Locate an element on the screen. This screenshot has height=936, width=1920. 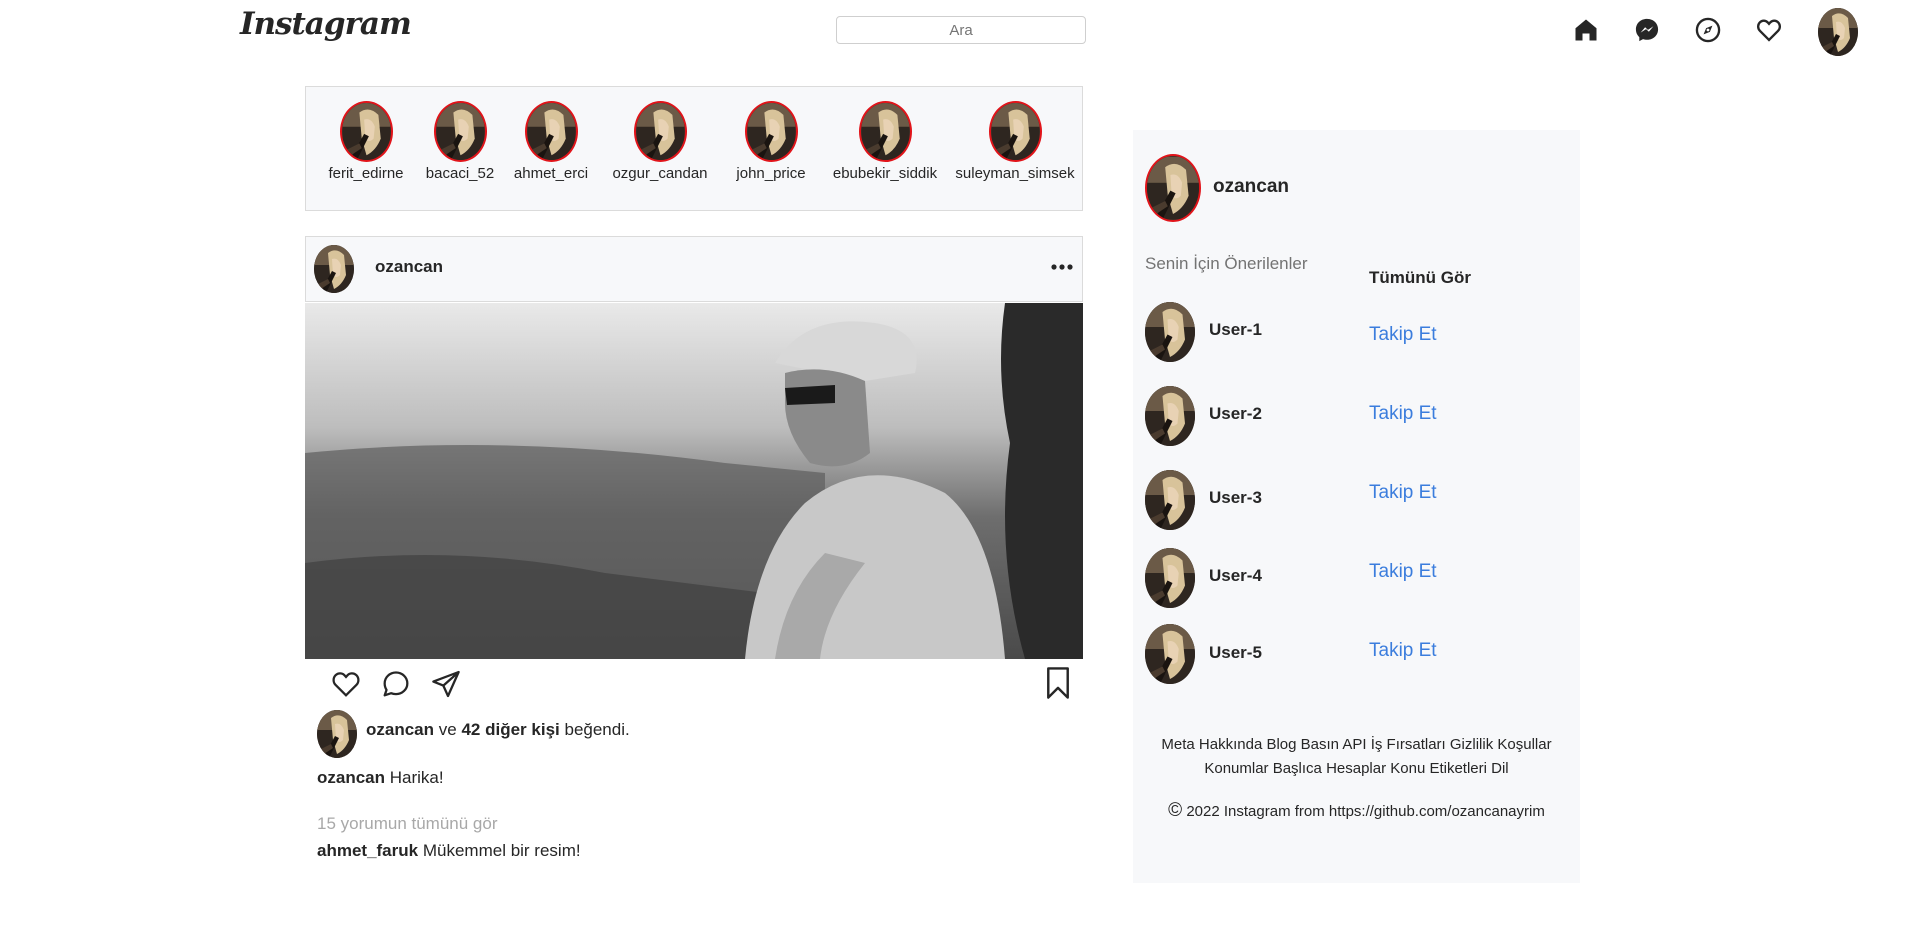
story-item: john_price is located at coordinates (771, 141).